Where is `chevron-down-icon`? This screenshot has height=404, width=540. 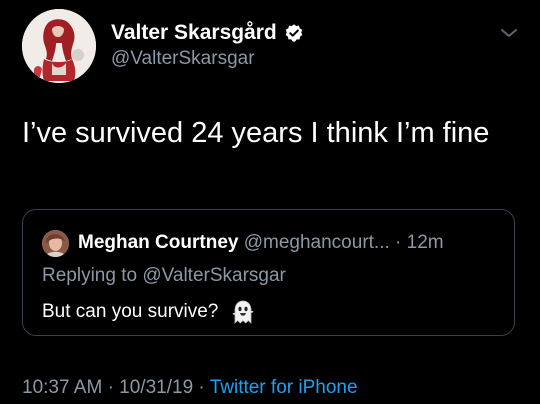 chevron-down-icon is located at coordinates (509, 33).